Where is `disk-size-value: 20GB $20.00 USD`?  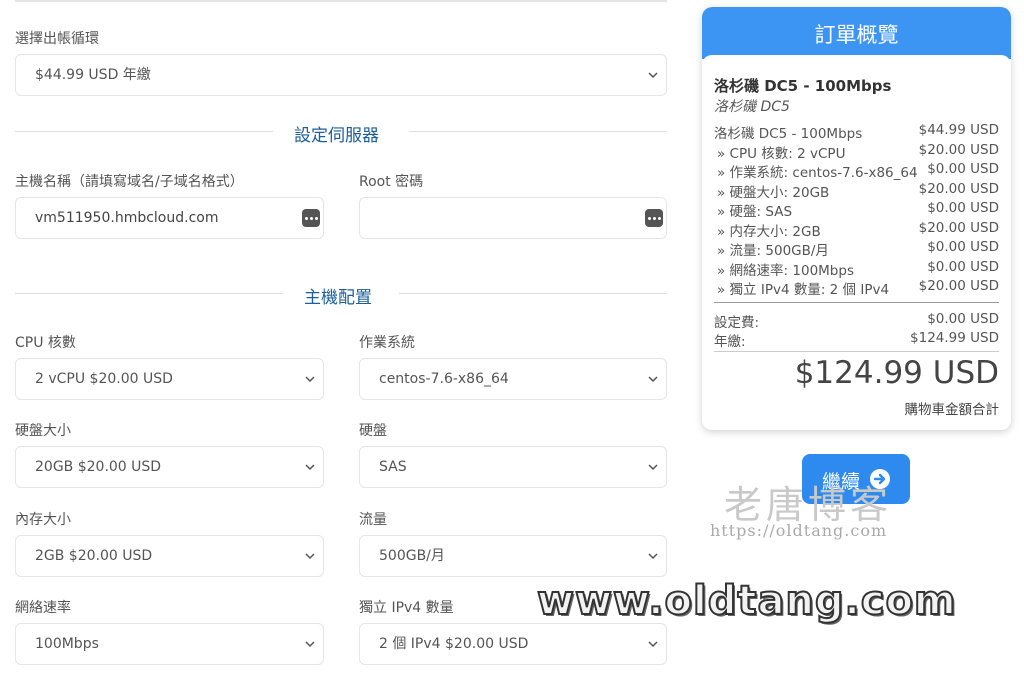
disk-size-value: 20GB $20.00 USD is located at coordinates (98, 467).